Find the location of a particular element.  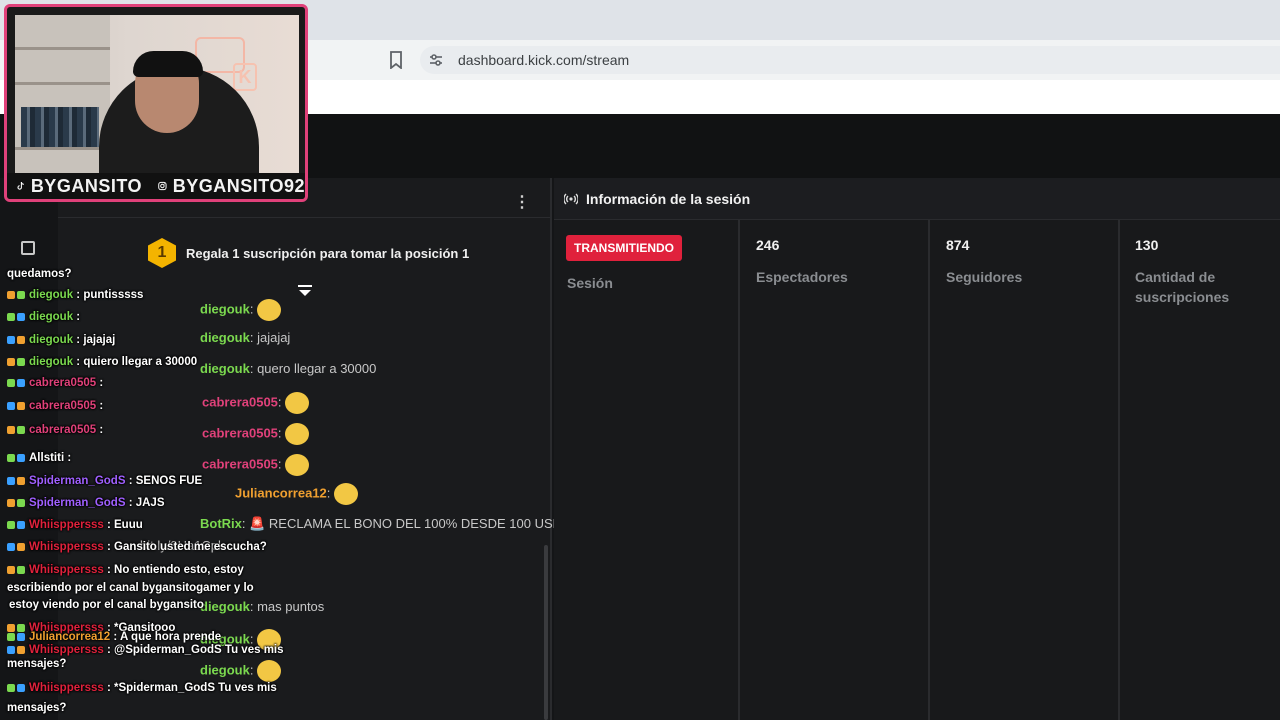

overlay-text: mensajes? is located at coordinates (37, 708).